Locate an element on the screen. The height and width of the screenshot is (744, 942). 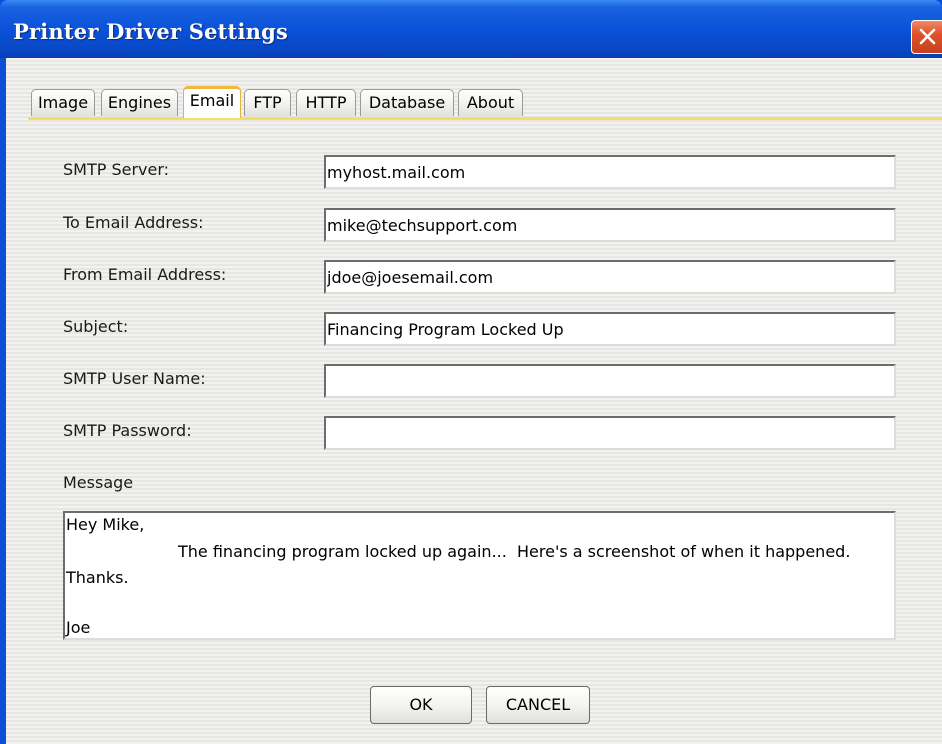
cancel-button: CANCEL is located at coordinates (538, 705).